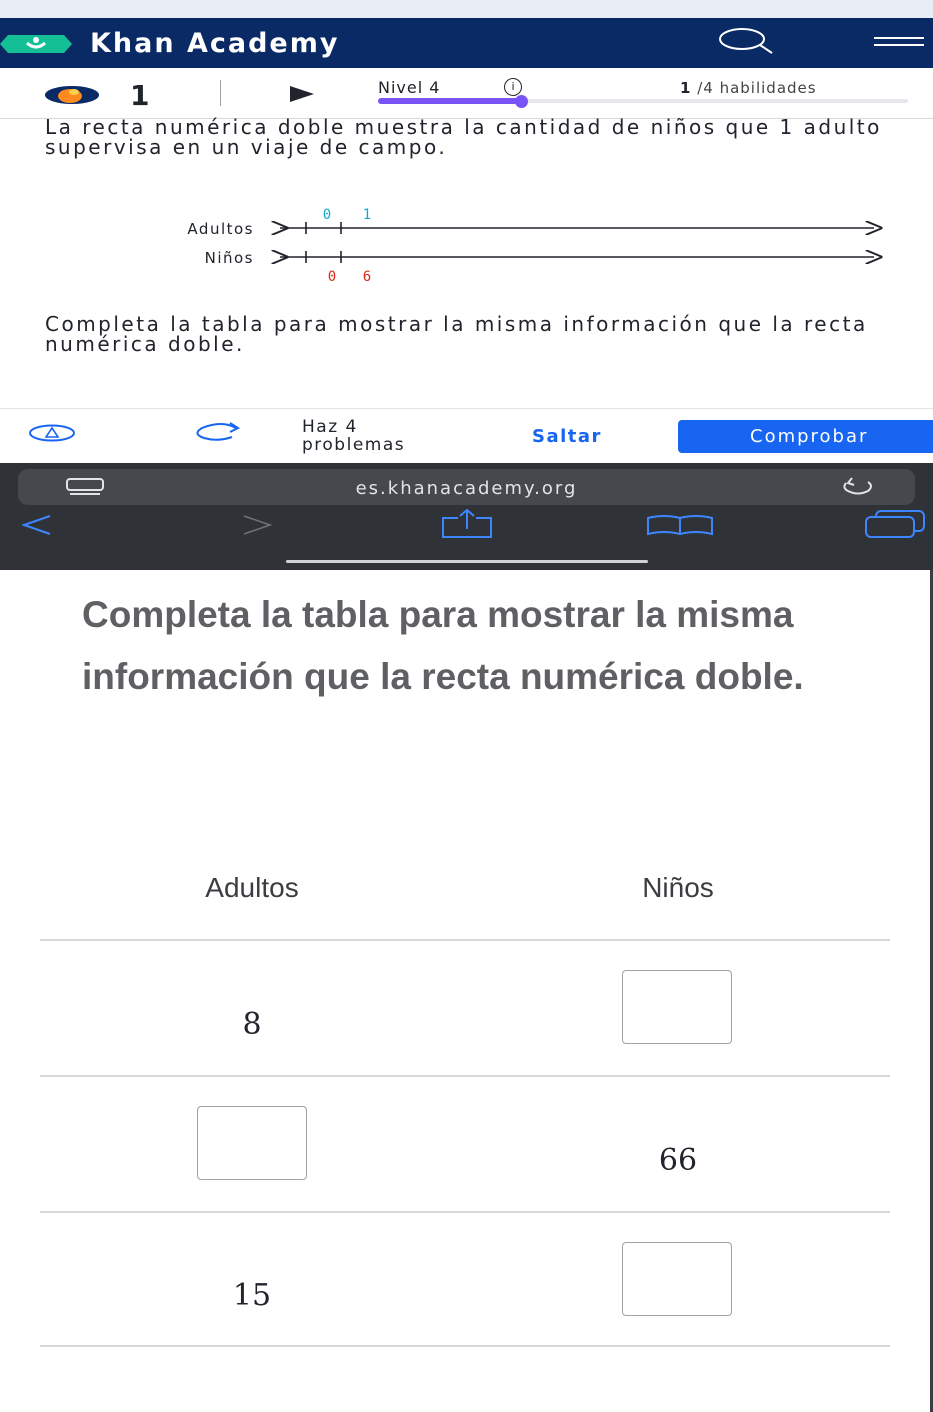 Image resolution: width=933 pixels, height=1412 pixels. What do you see at coordinates (467, 524) in the screenshot?
I see `share-icon` at bounding box center [467, 524].